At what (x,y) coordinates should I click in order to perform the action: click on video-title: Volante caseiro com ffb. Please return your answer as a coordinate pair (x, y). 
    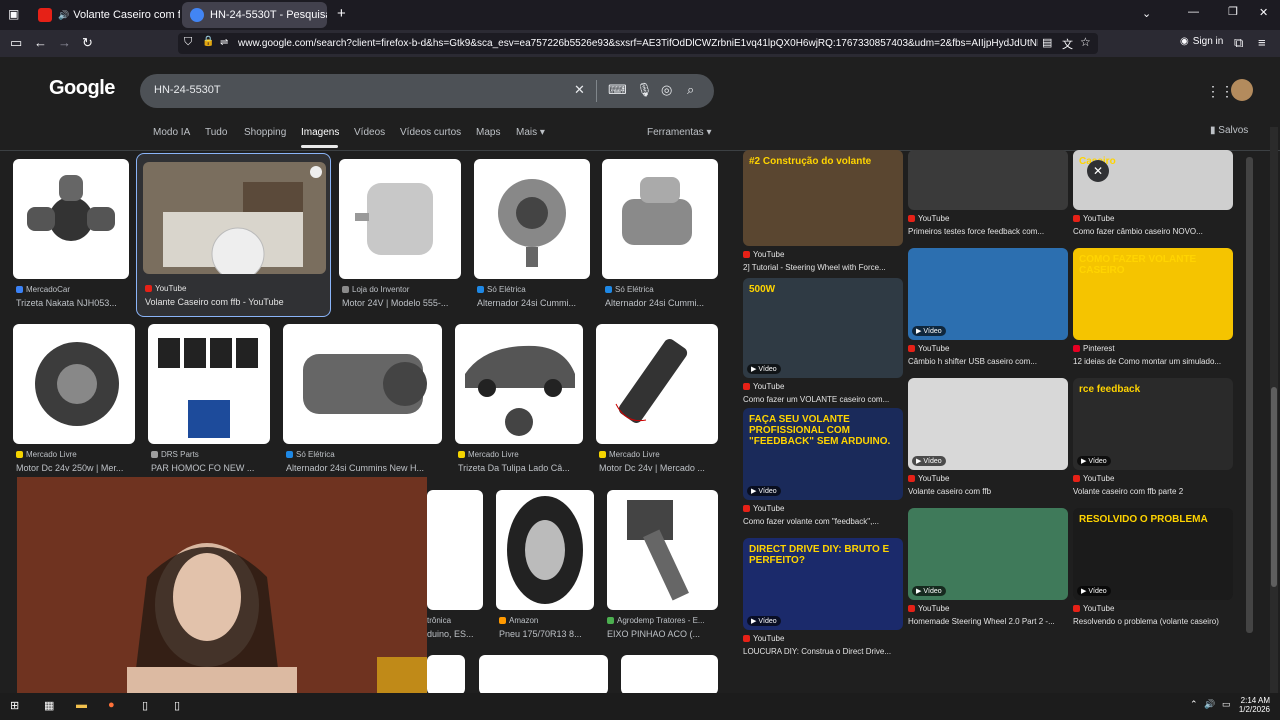
    Looking at the image, I should click on (987, 491).